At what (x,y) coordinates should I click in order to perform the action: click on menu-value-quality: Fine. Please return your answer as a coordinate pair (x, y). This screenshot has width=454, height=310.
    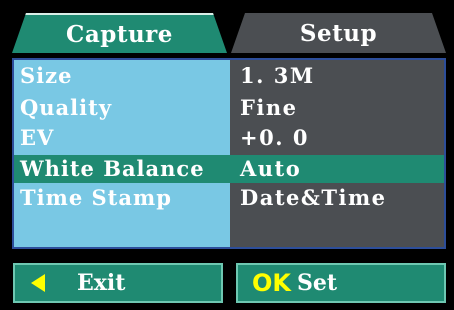
    Looking at the image, I should click on (269, 107).